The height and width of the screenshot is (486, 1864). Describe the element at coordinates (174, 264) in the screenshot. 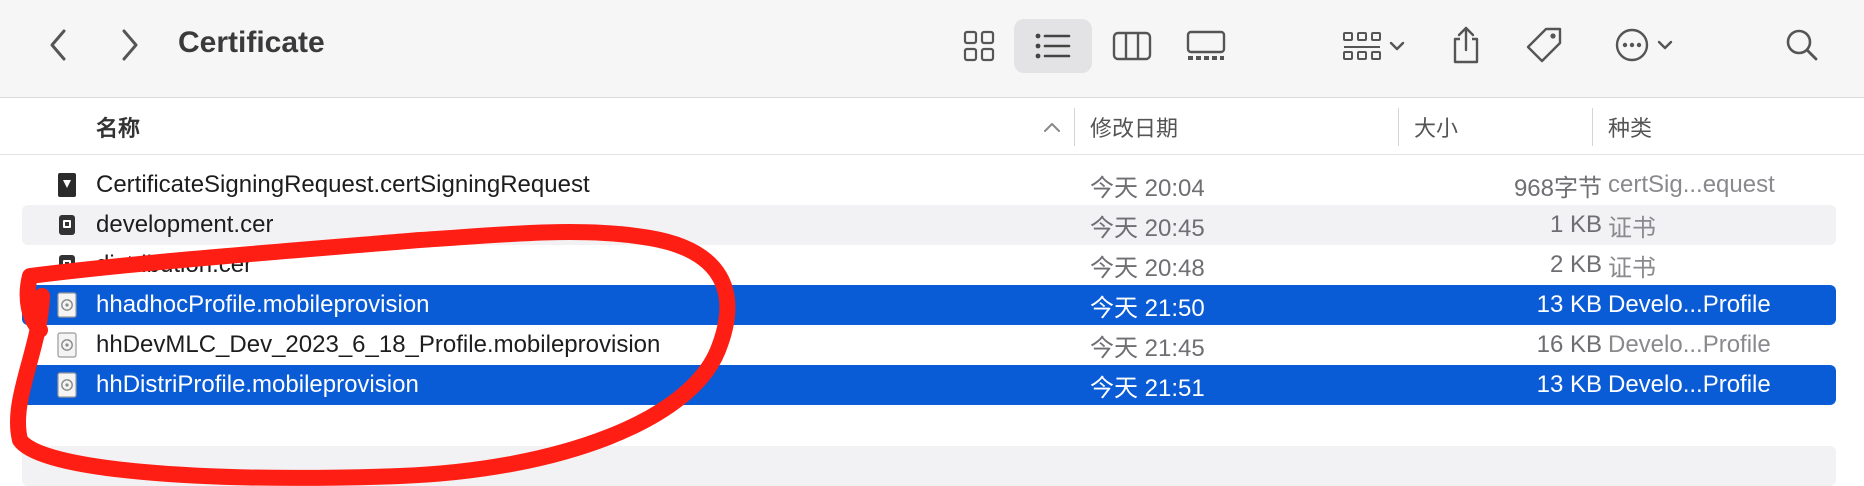

I see `file-name: distribution.cer` at that location.